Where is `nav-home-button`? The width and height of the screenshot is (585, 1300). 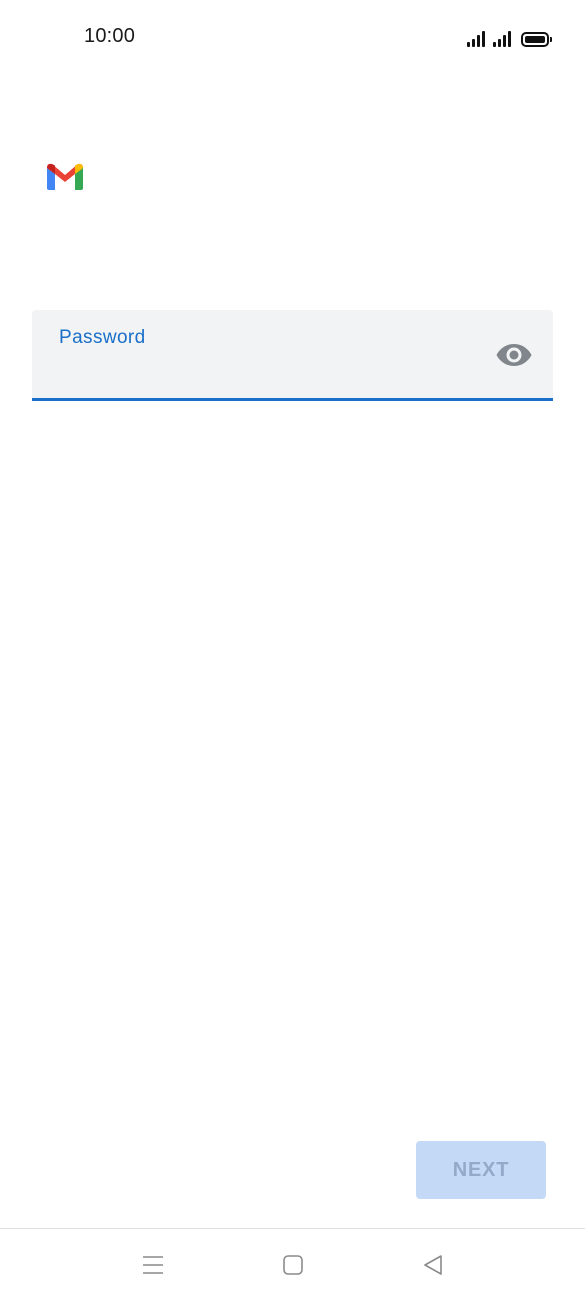 nav-home-button is located at coordinates (293, 1265).